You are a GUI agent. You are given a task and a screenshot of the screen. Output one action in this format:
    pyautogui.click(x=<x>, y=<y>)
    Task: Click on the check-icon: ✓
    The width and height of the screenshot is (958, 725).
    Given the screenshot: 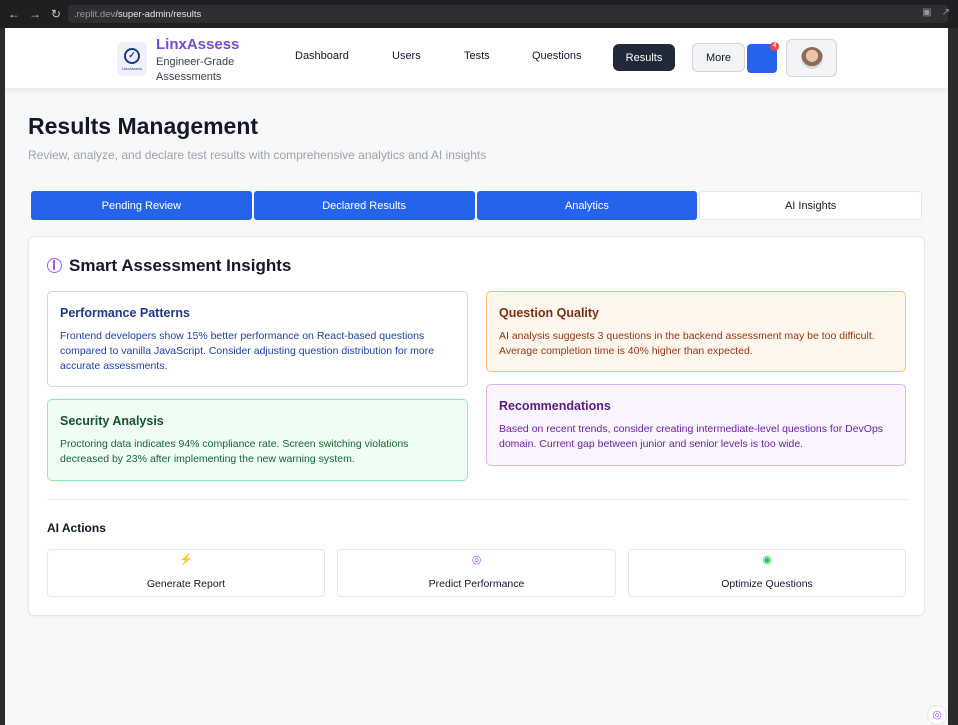 What is the action you would take?
    pyautogui.click(x=132, y=55)
    